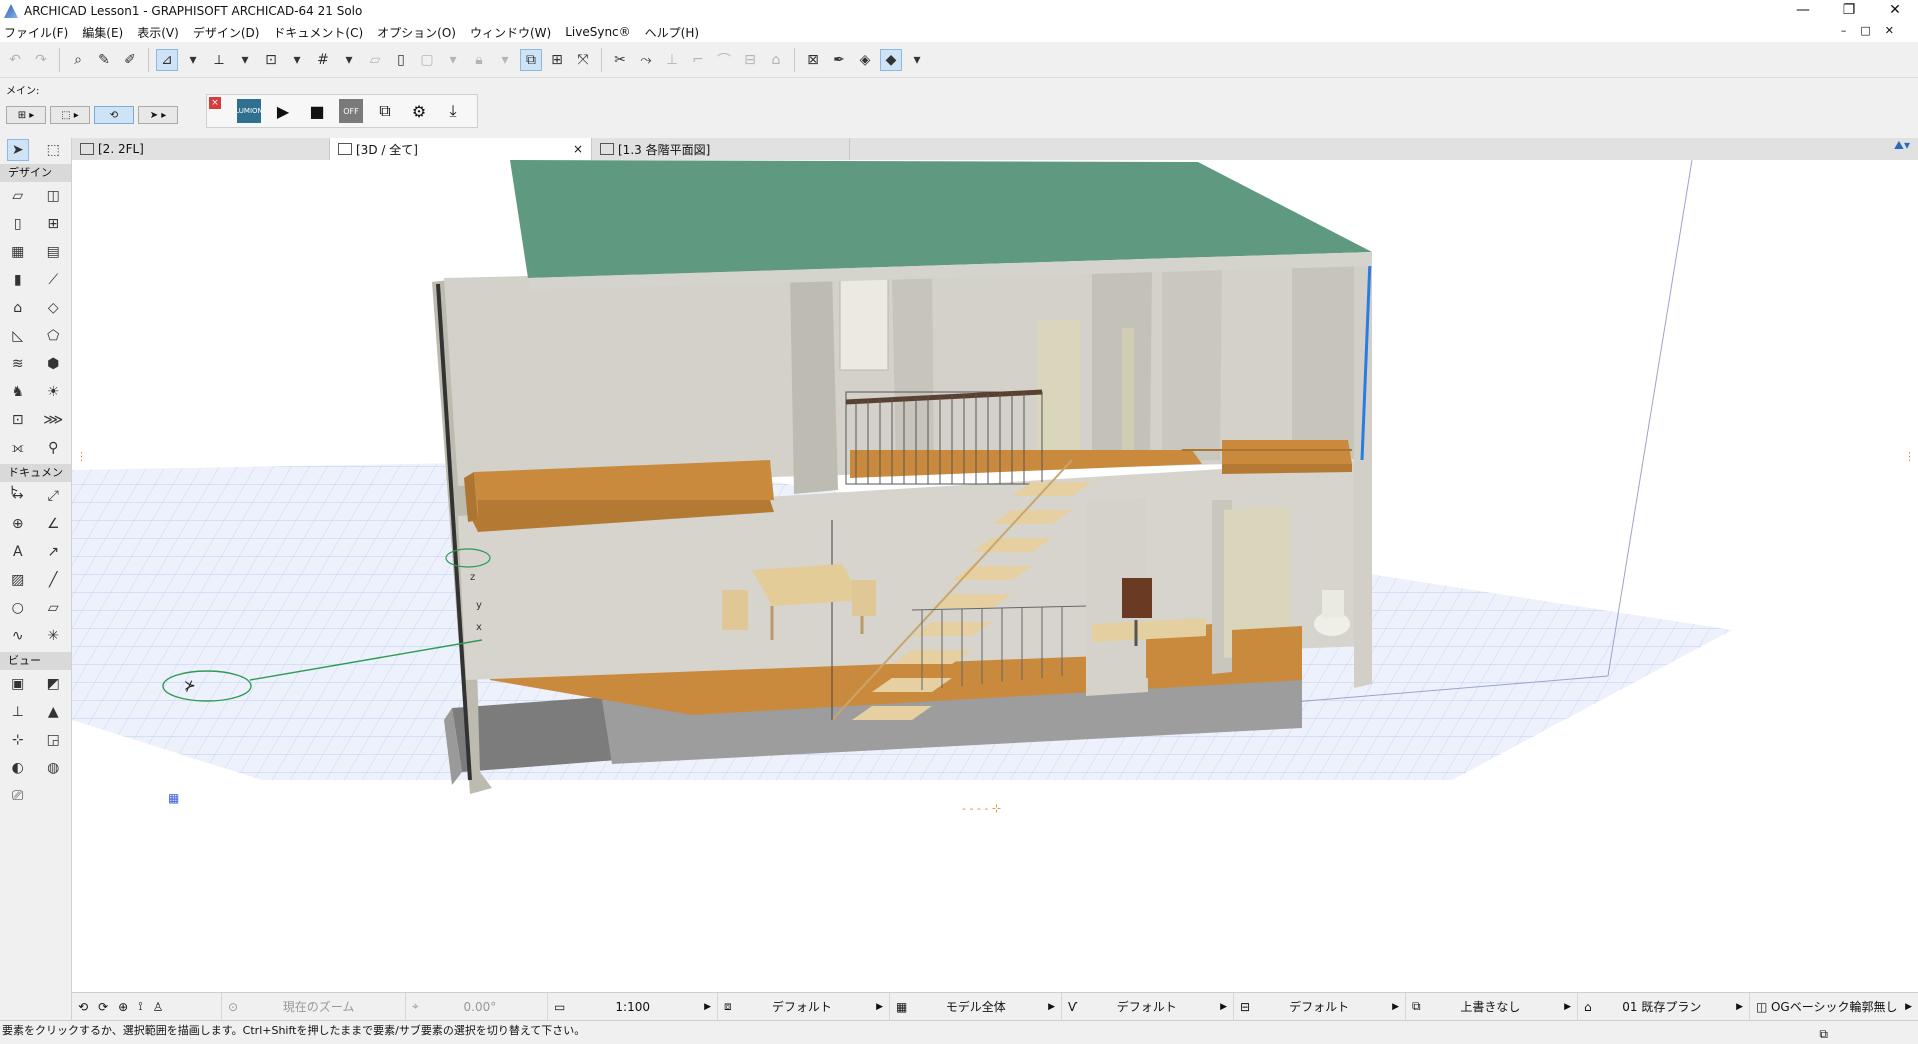 The height and width of the screenshot is (1044, 1918). I want to click on line-tool-icon: ╱, so click(53, 580).